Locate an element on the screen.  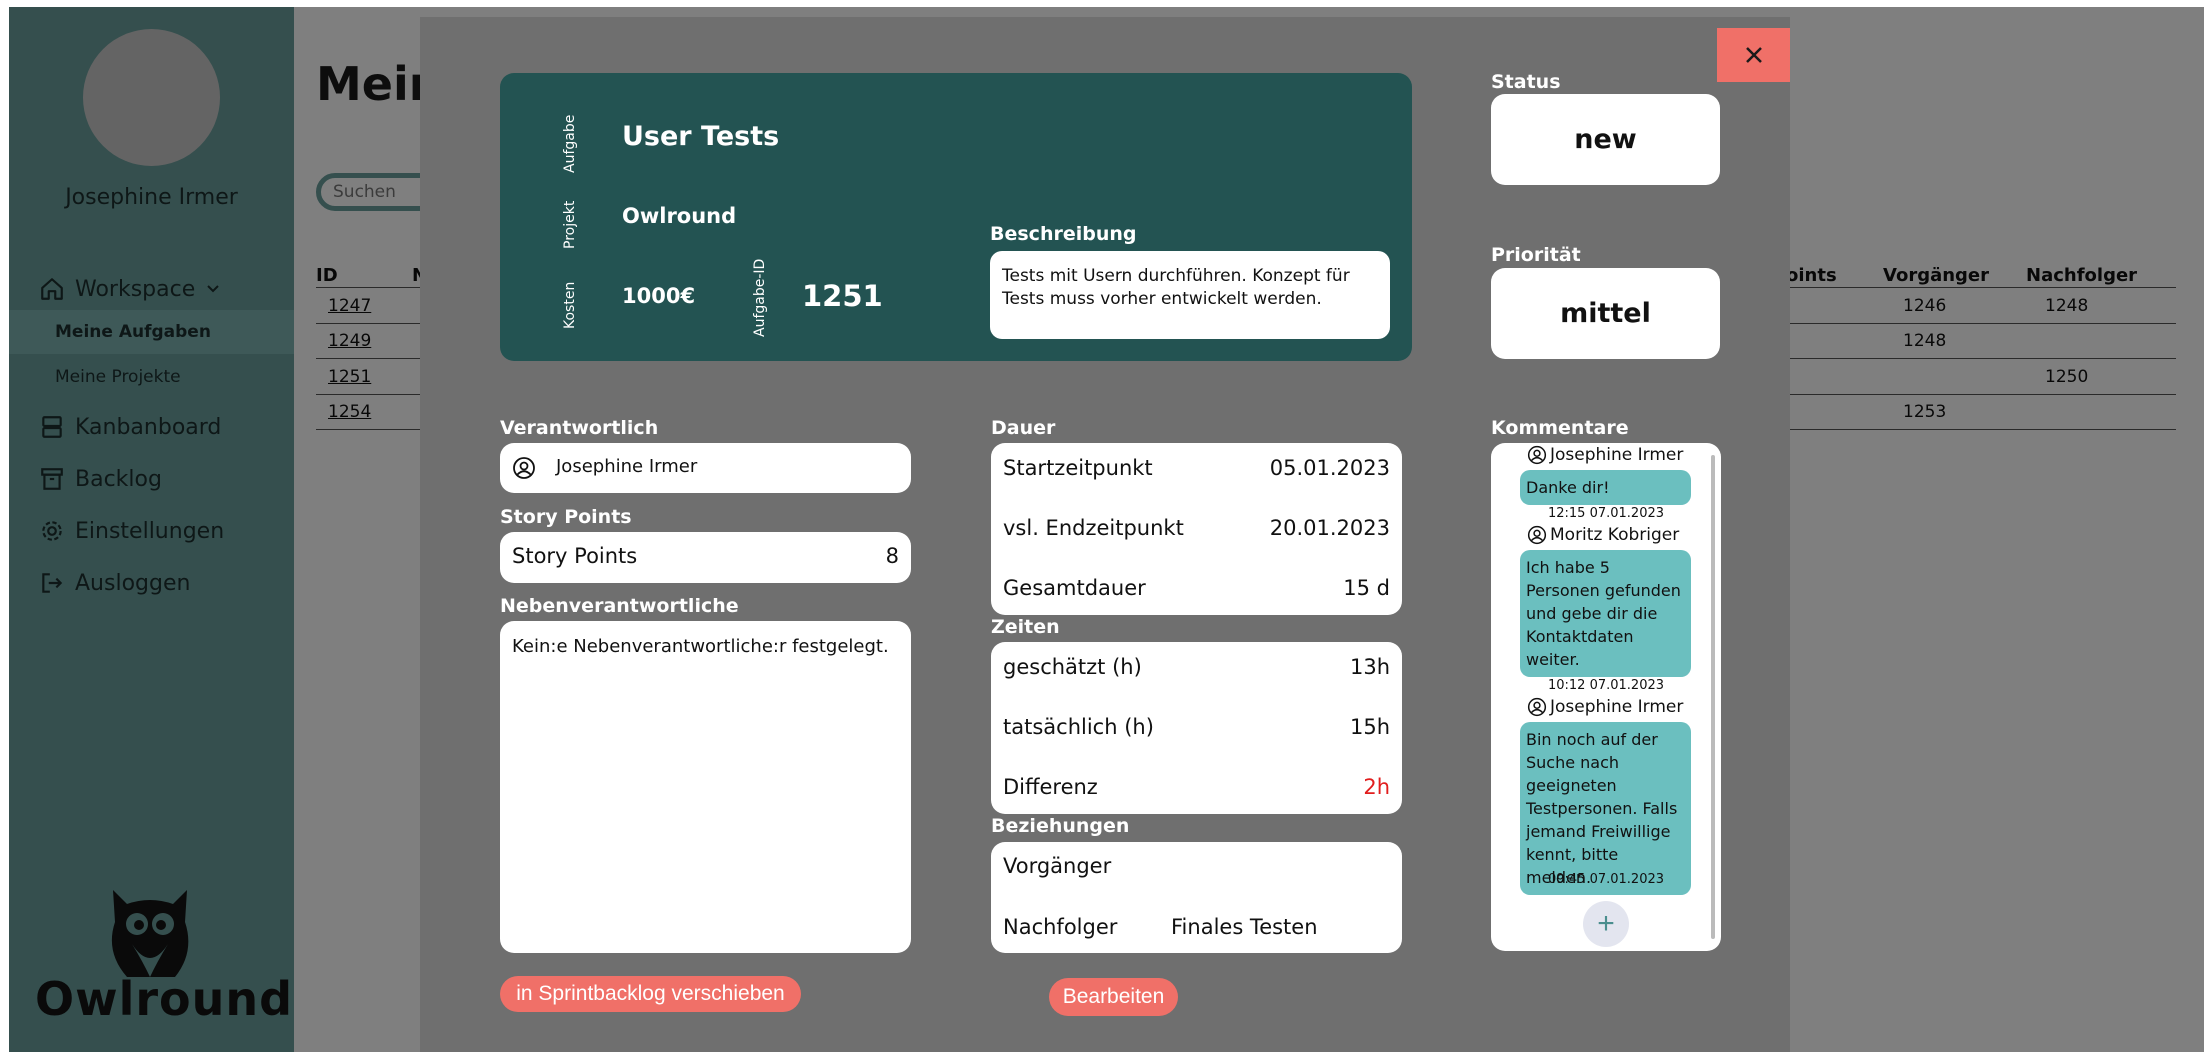
comment-author: Moritz Kobriger is located at coordinates (1603, 535).